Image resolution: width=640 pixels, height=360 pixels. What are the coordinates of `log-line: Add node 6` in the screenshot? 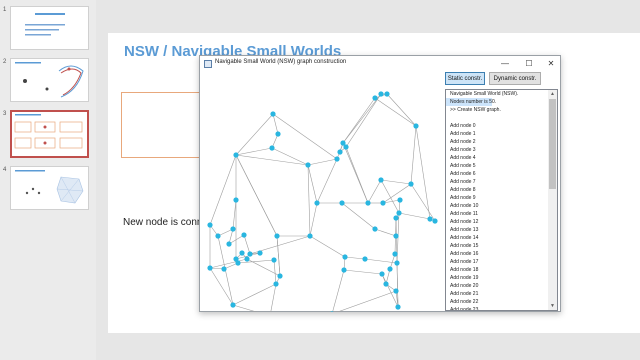 It's located at (497, 174).